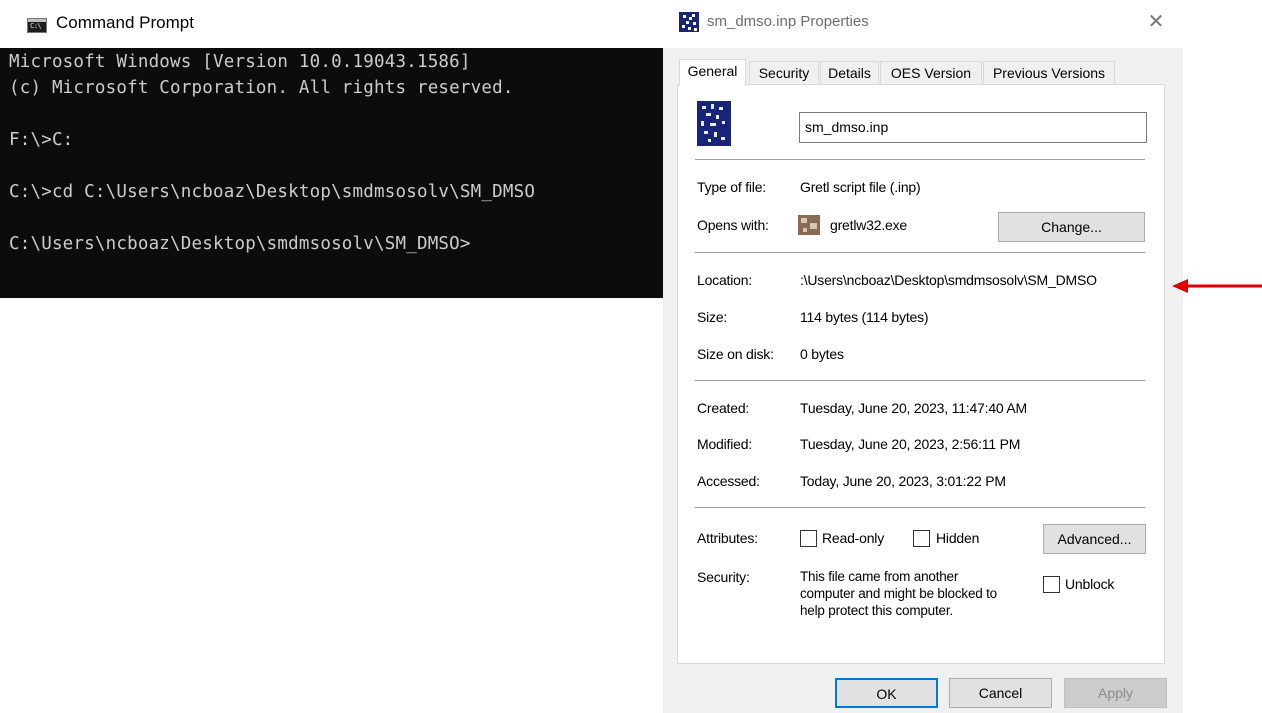 The width and height of the screenshot is (1262, 713). What do you see at coordinates (788, 21) in the screenshot?
I see `dialog-title: sm_dmso.inp Properties` at bounding box center [788, 21].